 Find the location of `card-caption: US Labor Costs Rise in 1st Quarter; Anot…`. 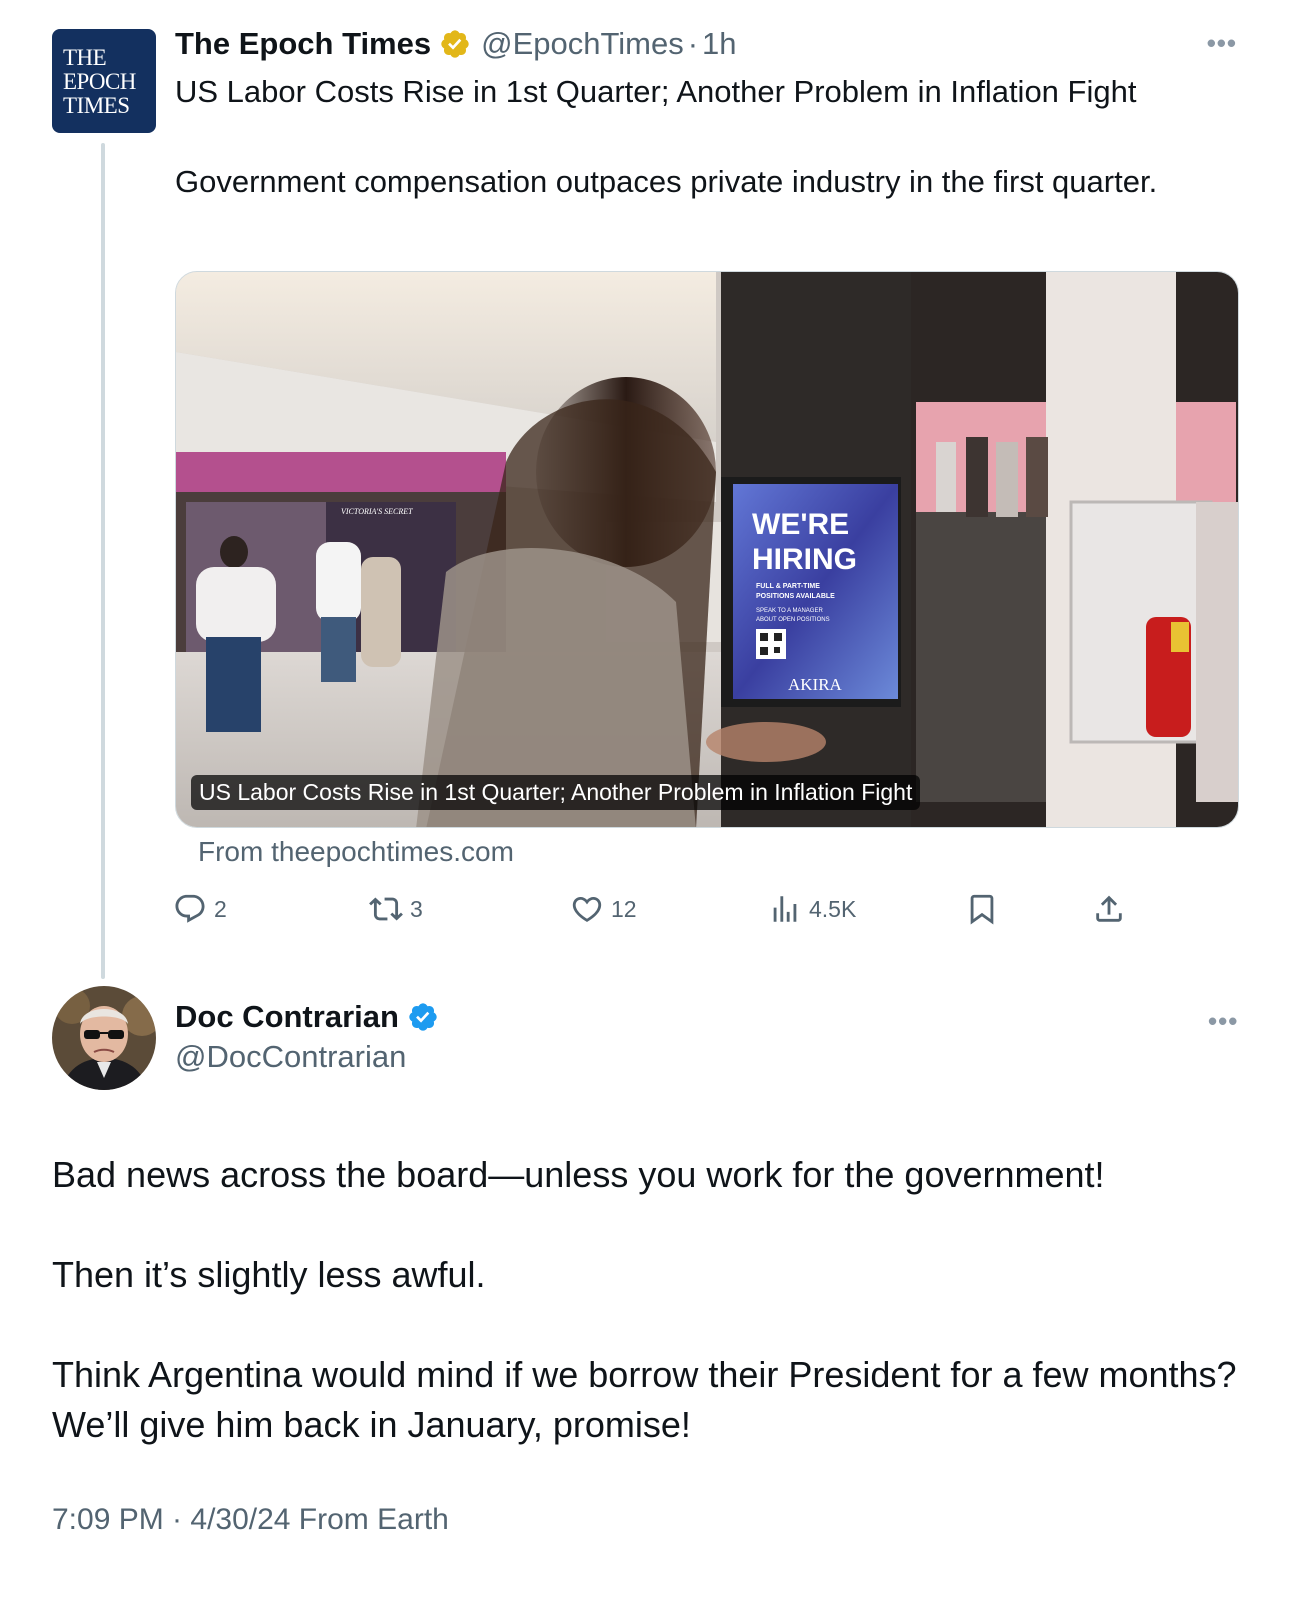

card-caption: US Labor Costs Rise in 1st Quarter; Anot… is located at coordinates (556, 792).